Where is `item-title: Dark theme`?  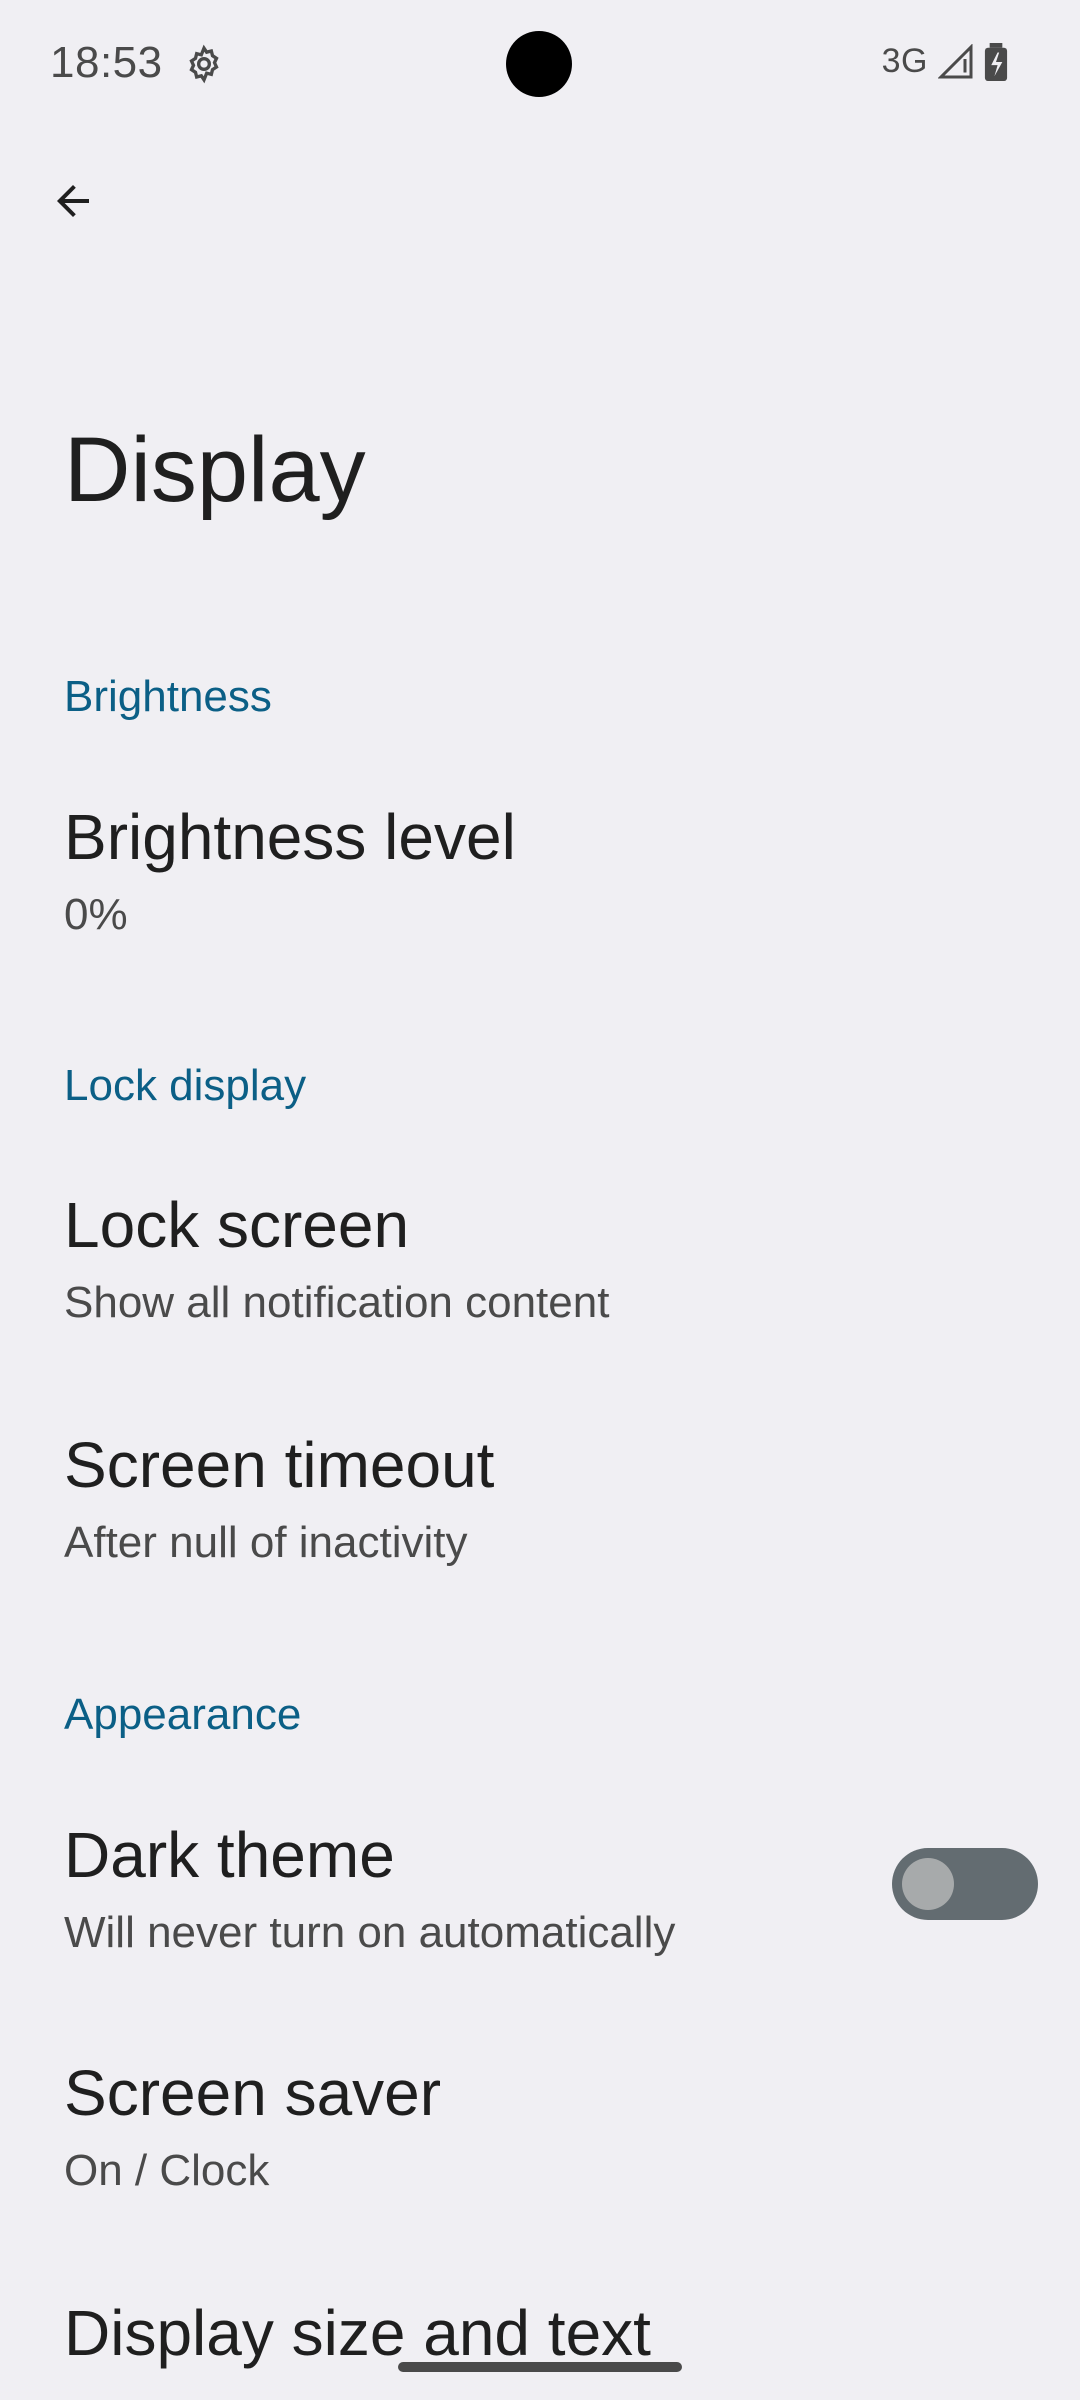 item-title: Dark theme is located at coordinates (229, 1855).